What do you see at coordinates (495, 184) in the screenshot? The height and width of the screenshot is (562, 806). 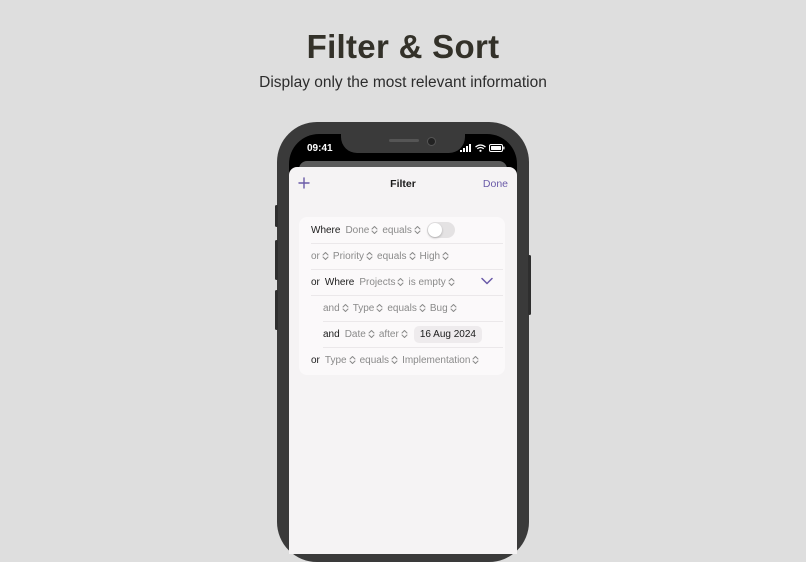 I see `done-button: Done` at bounding box center [495, 184].